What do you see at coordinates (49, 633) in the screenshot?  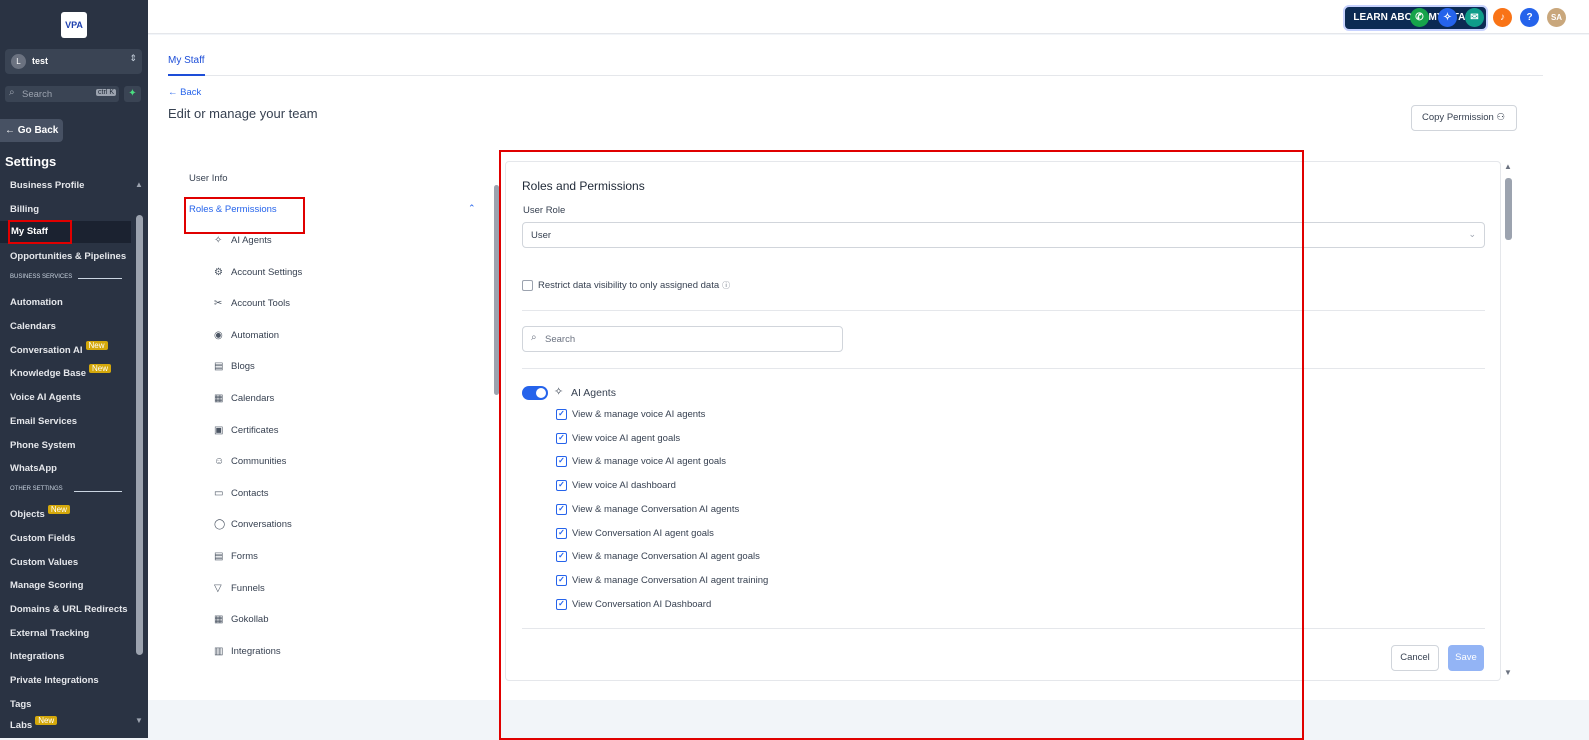 I see `sidebar-item-external-tracking: External Tracking` at bounding box center [49, 633].